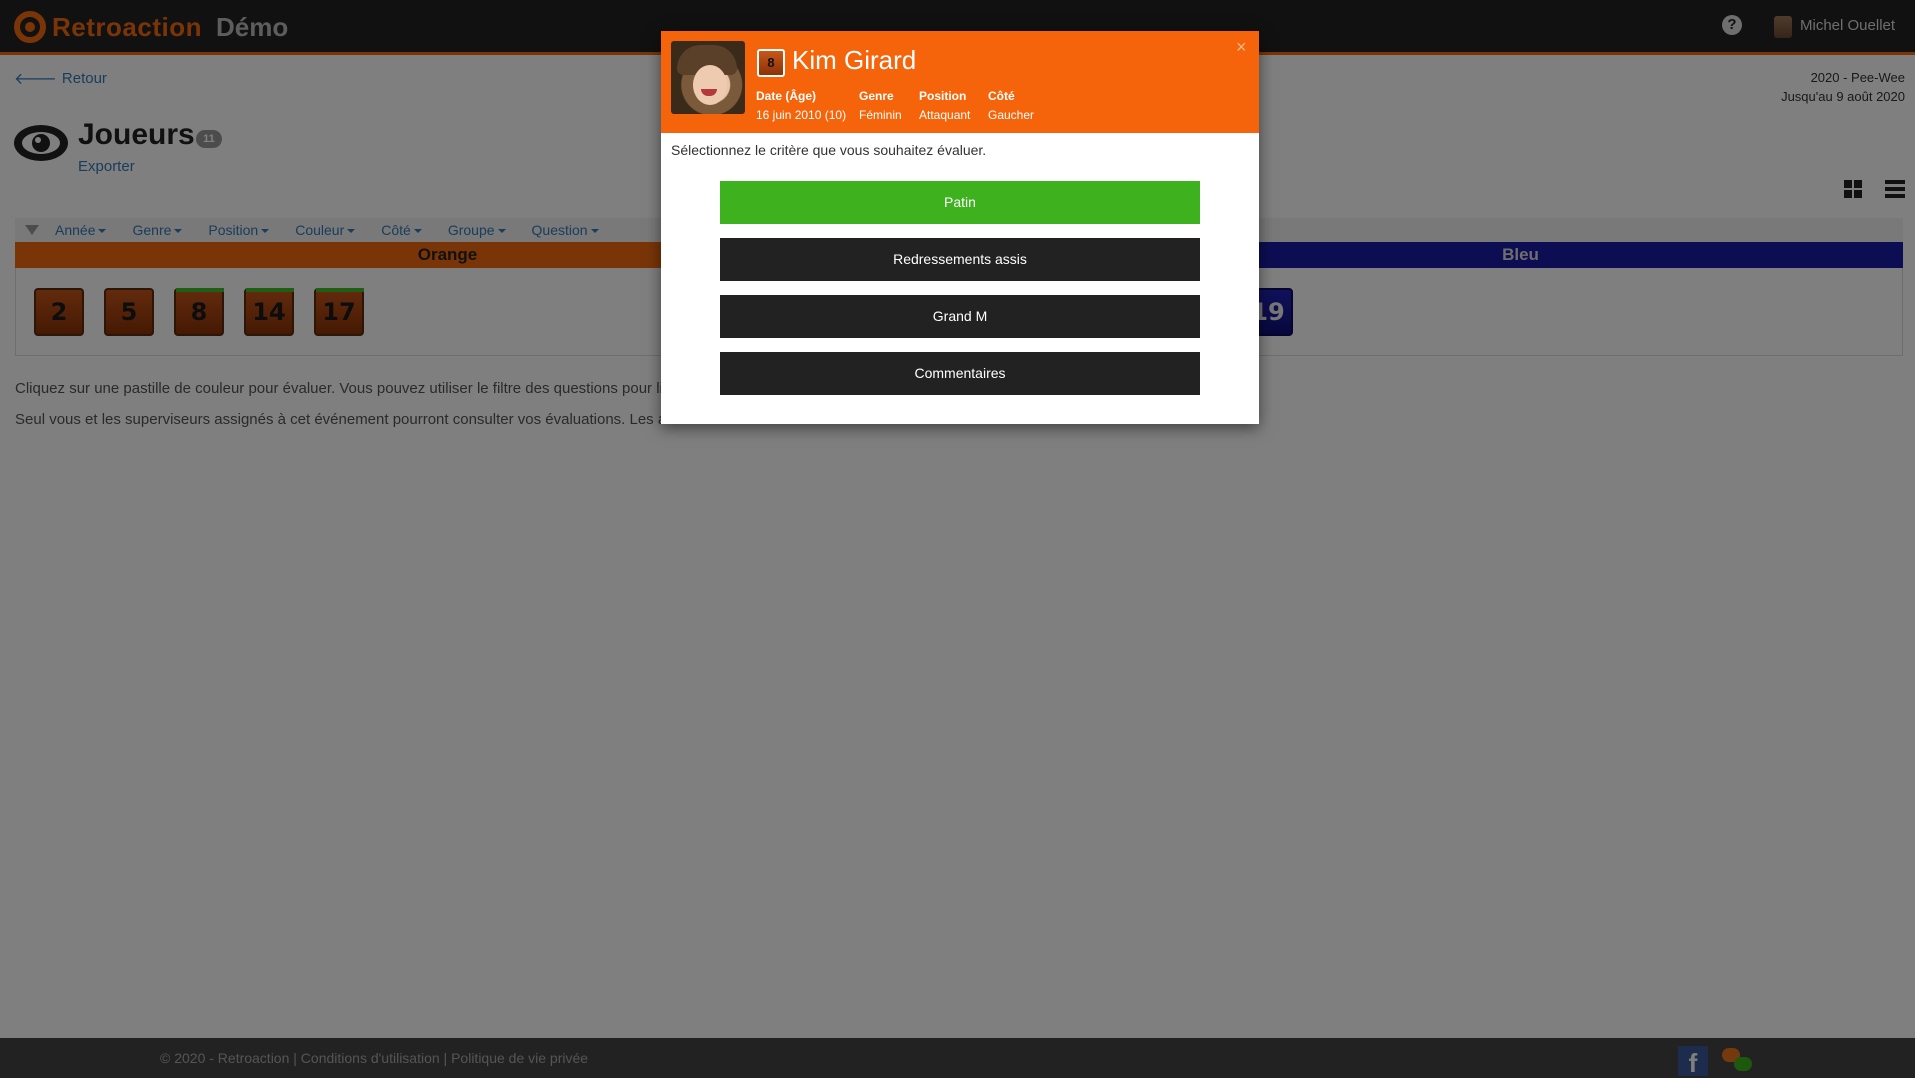 The height and width of the screenshot is (1078, 1915). Describe the element at coordinates (960, 373) in the screenshot. I see `criterion-button-commentaires: Commentaires` at that location.